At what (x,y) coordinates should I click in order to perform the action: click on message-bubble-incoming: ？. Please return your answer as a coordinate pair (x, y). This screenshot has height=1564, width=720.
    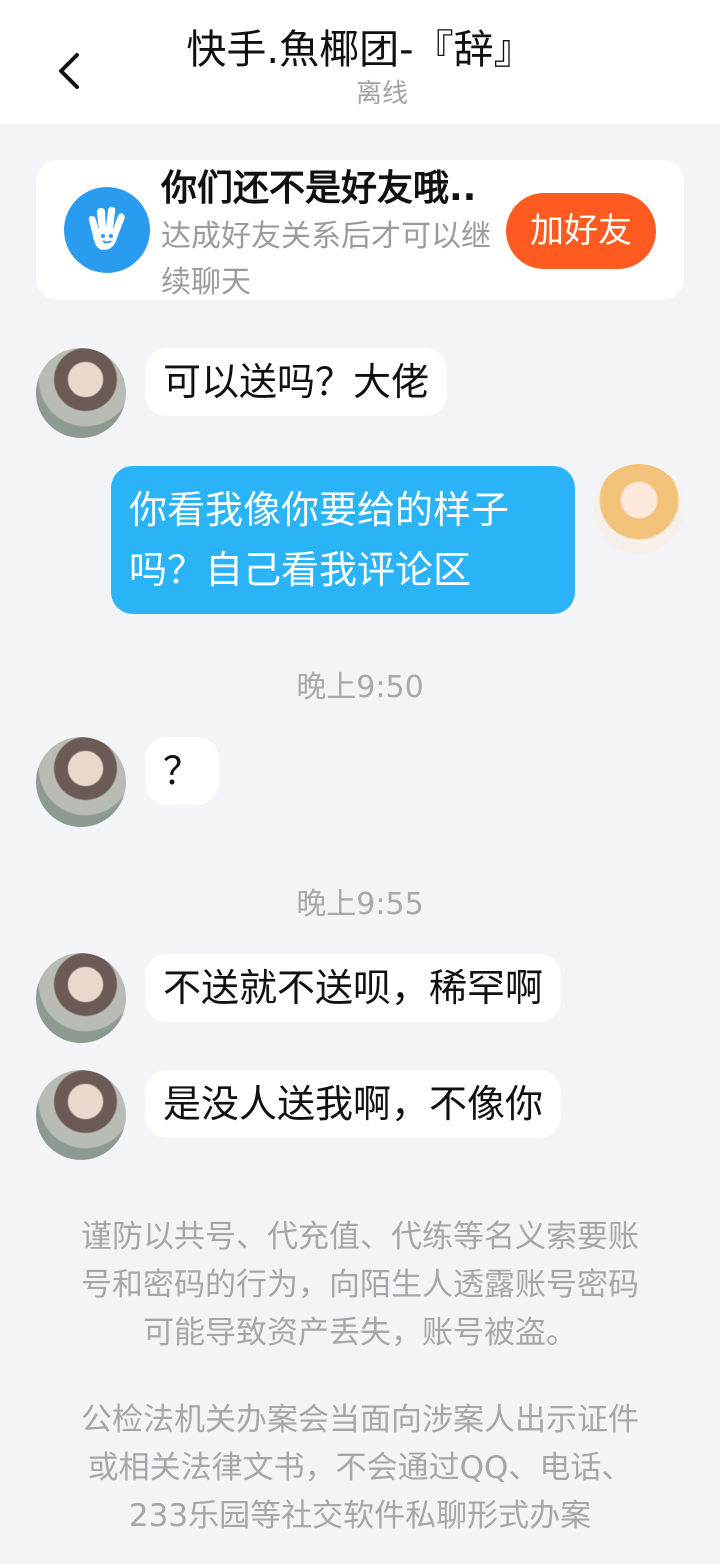
    Looking at the image, I should click on (182, 771).